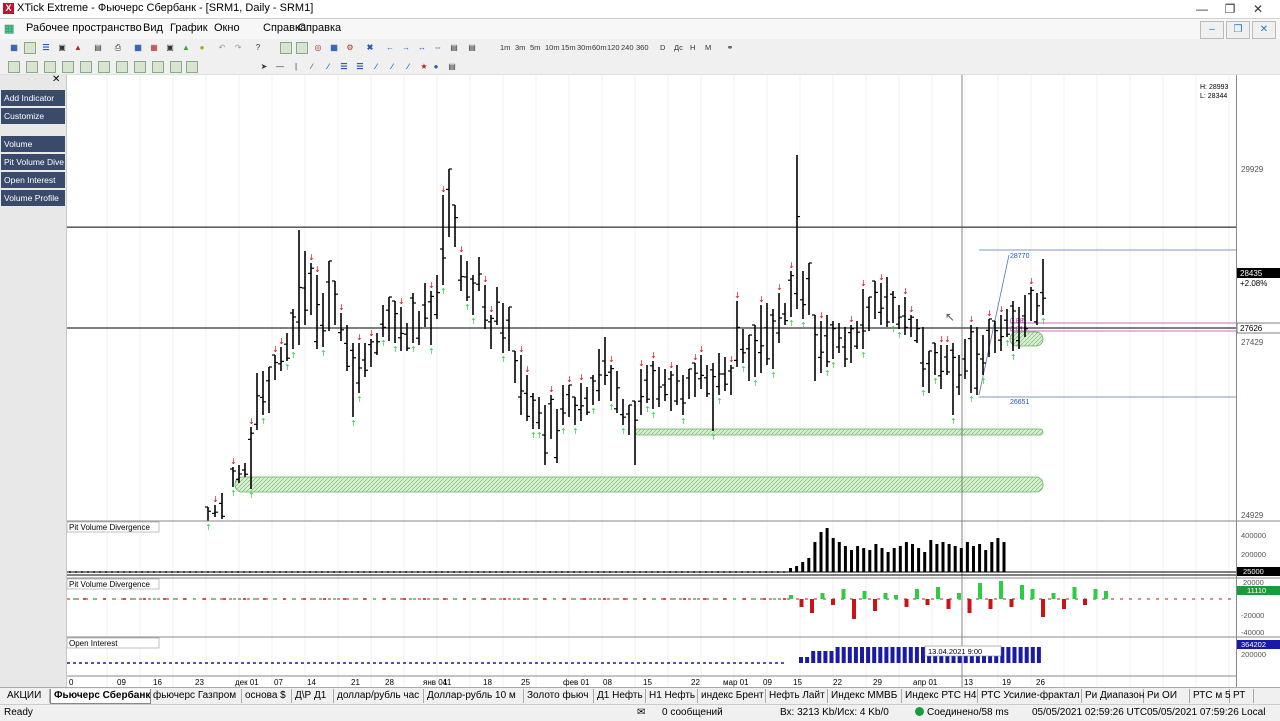  Describe the element at coordinates (708, 48) in the screenshot. I see `tf-m: M` at that location.